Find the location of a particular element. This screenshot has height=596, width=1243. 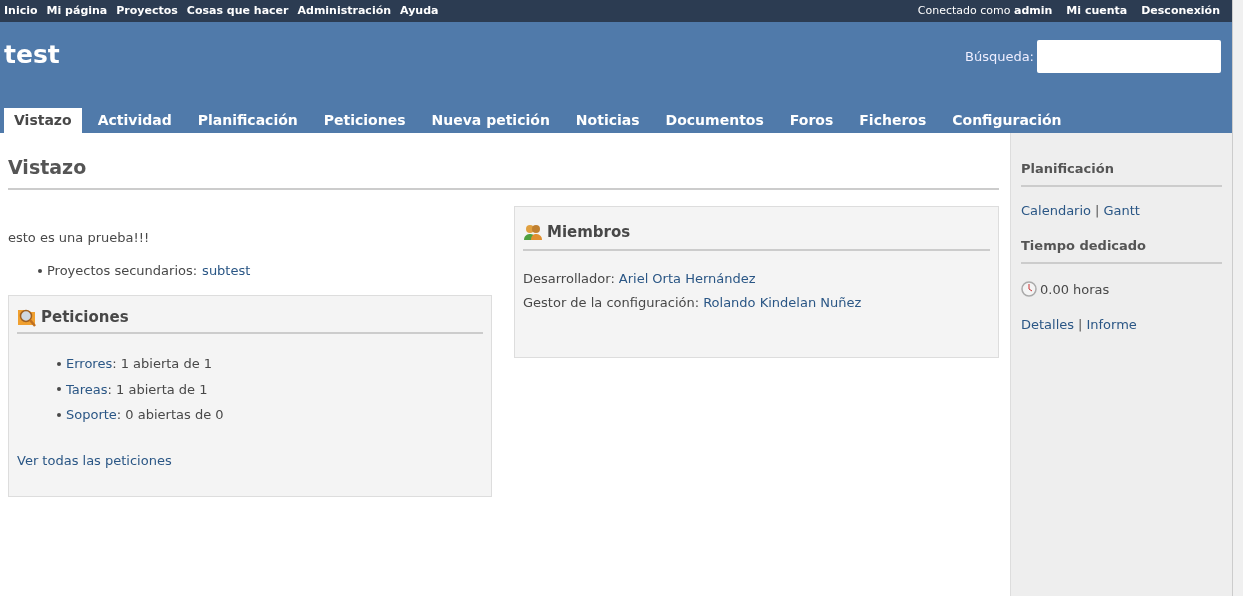

project-tab: Noticias is located at coordinates (607, 120).